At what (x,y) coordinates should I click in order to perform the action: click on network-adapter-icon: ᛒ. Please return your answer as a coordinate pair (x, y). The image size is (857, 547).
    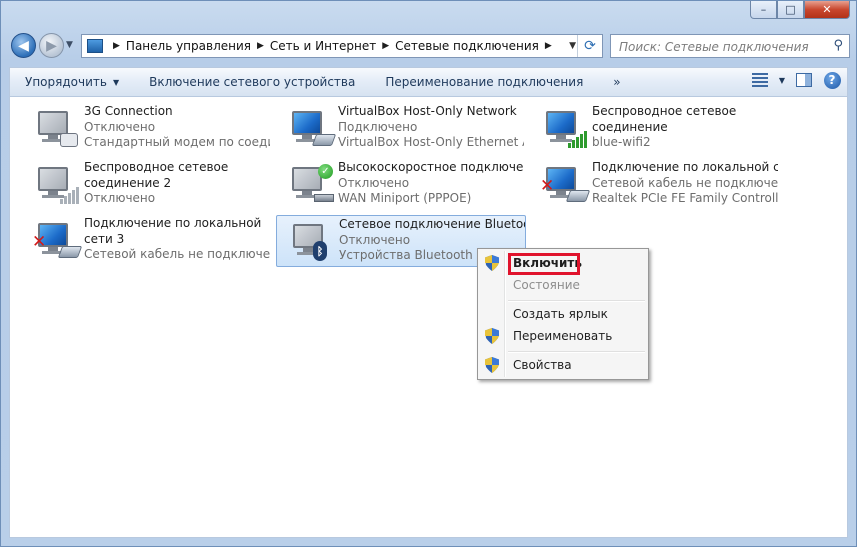
    Looking at the image, I should click on (313, 243).